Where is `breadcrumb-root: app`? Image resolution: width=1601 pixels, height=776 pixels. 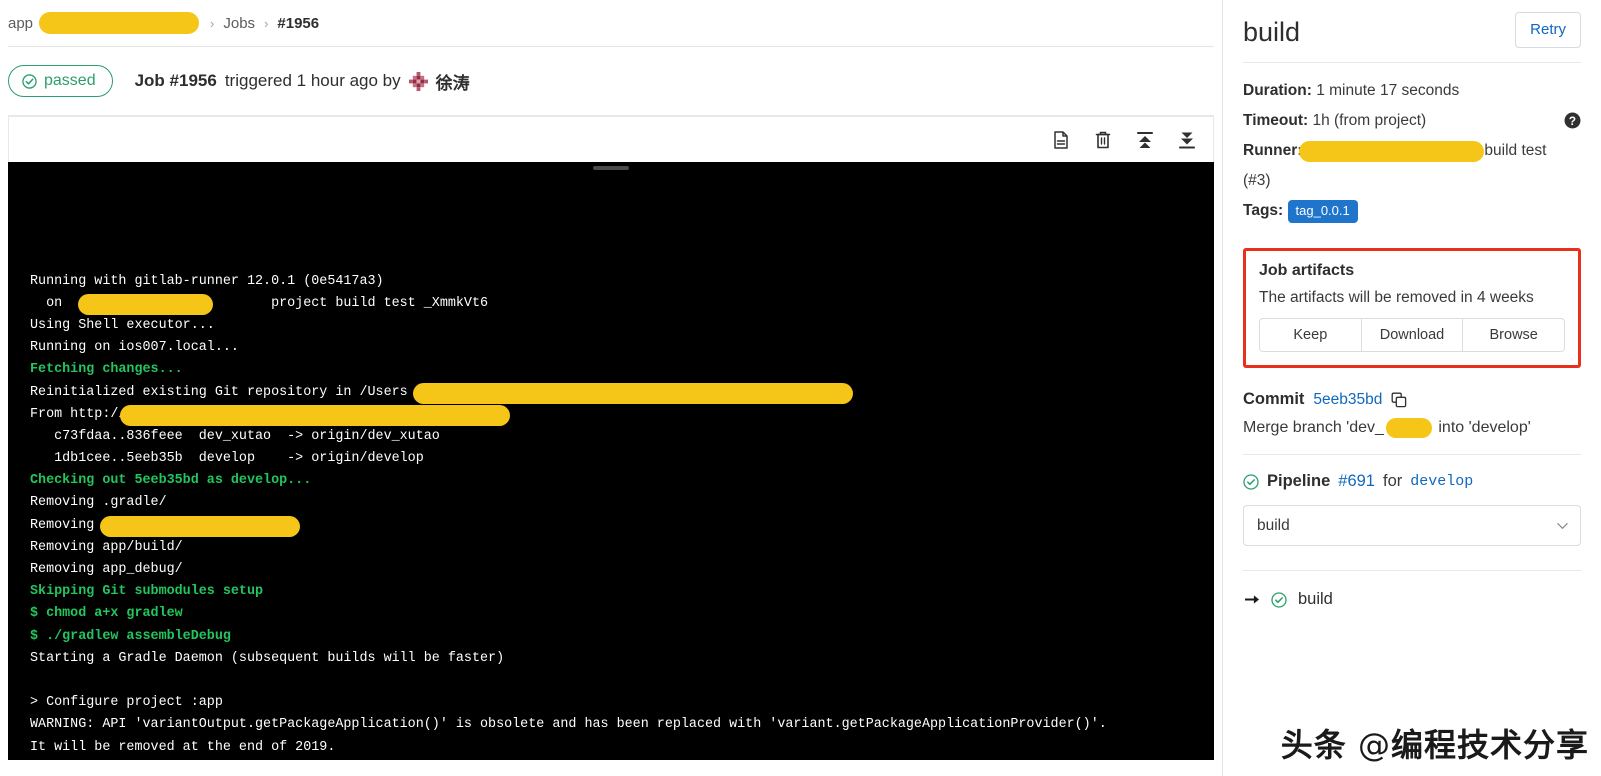
breadcrumb-root: app is located at coordinates (20, 23).